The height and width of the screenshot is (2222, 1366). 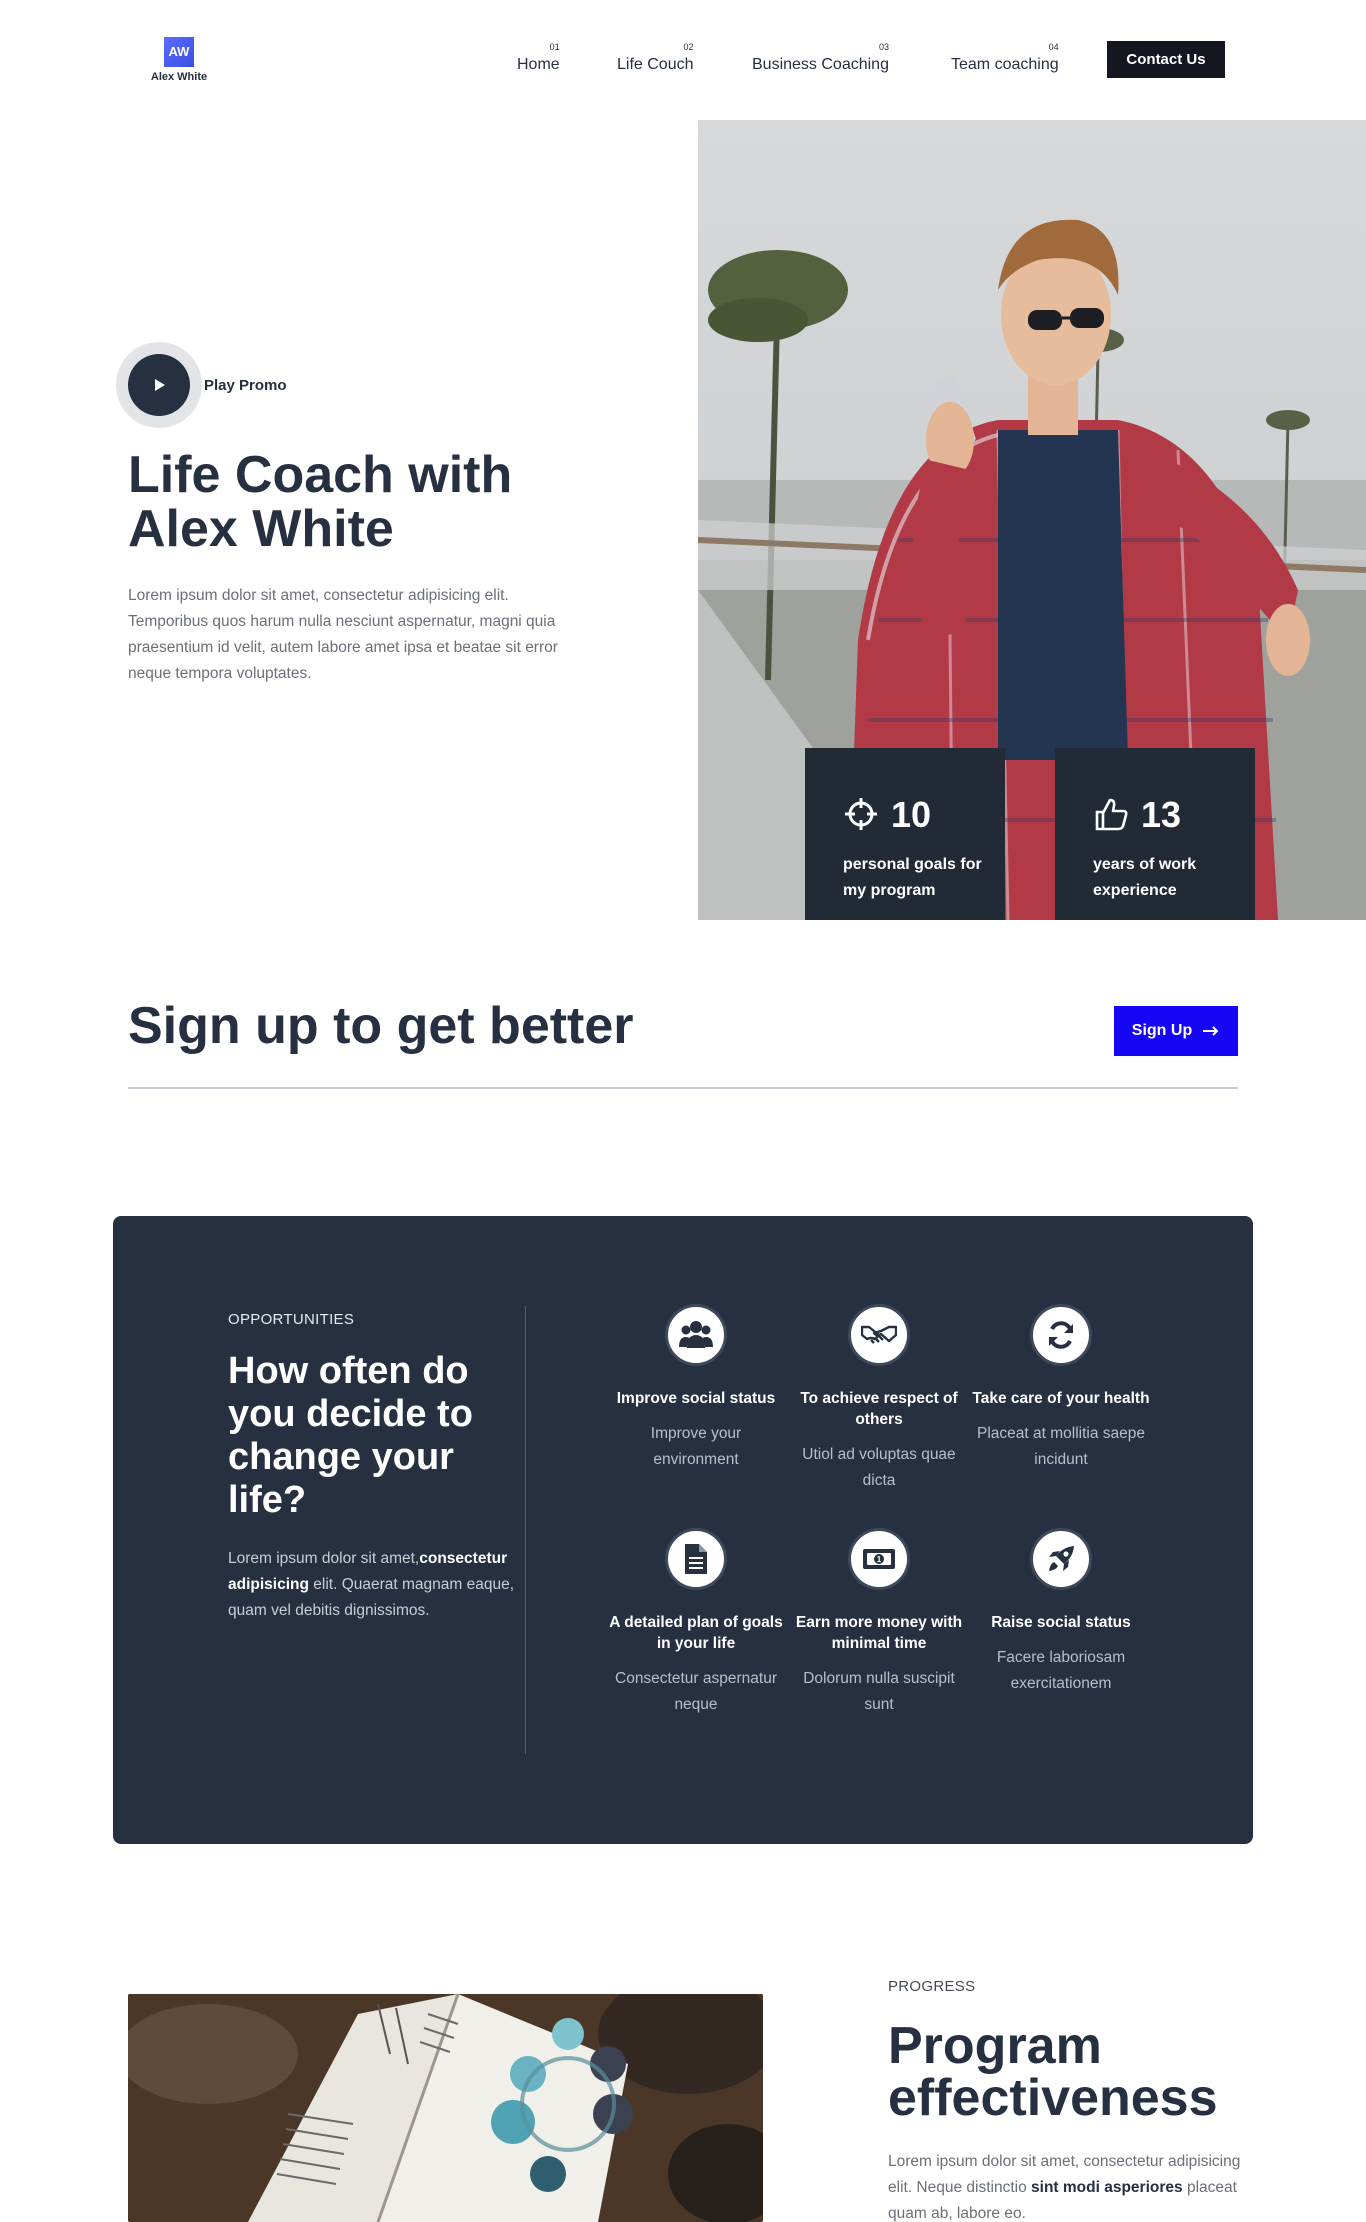 I want to click on feature-text: Utiol ad voluptas quae dicta, so click(x=879, y=1467).